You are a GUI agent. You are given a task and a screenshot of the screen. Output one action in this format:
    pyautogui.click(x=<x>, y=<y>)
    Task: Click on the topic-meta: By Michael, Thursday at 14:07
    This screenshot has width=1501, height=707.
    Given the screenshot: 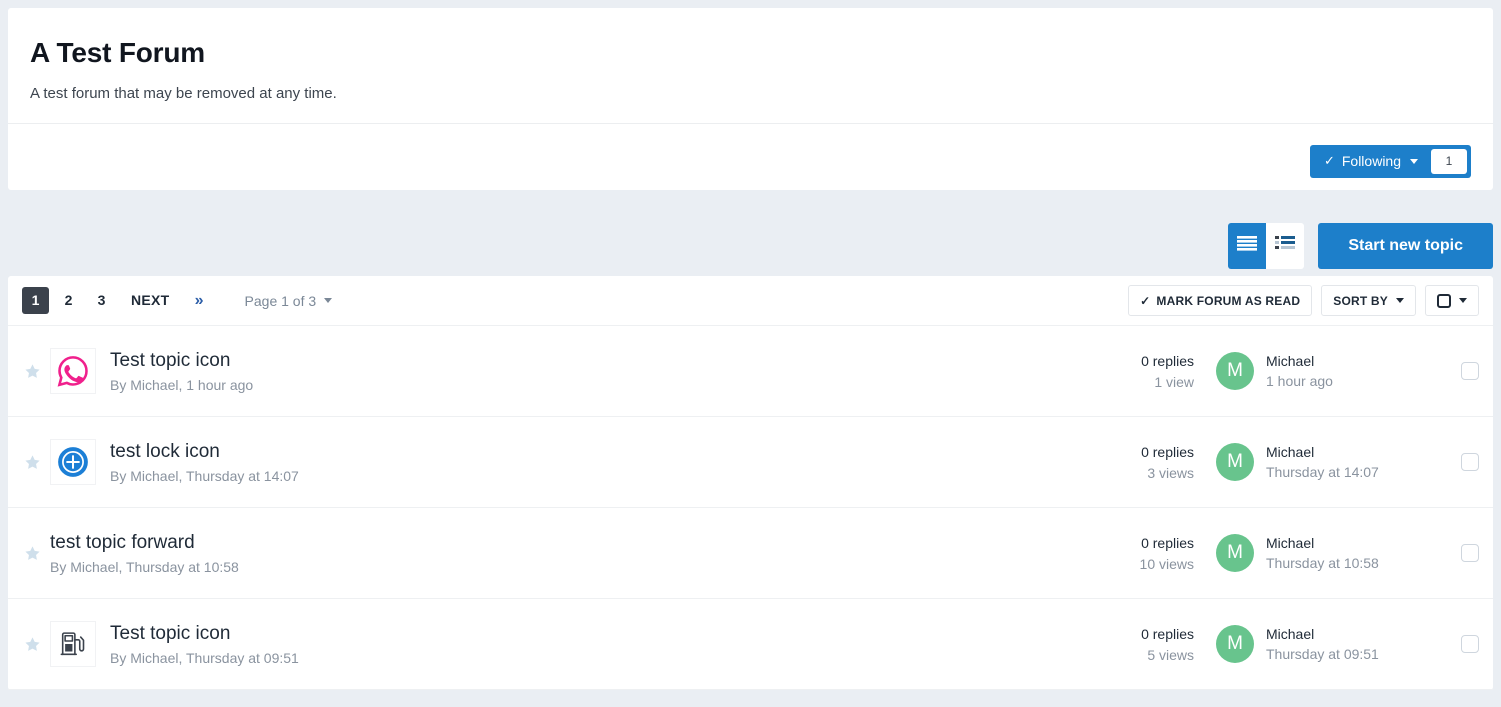 What is the action you would take?
    pyautogui.click(x=204, y=476)
    